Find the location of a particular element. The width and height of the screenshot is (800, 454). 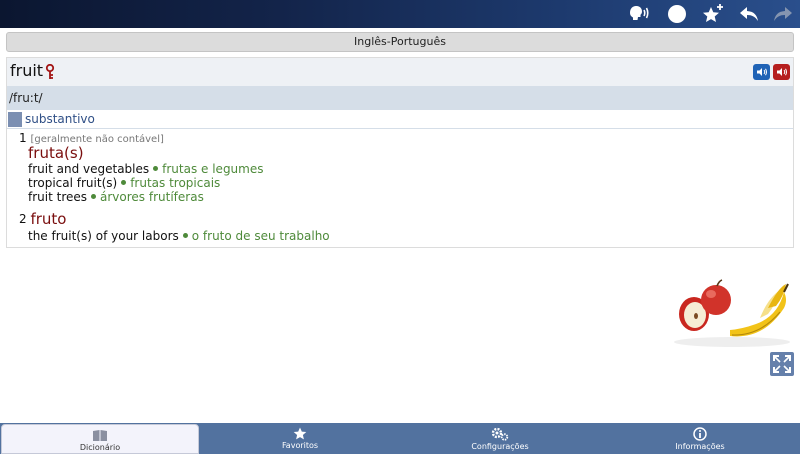

sense-1: 1 [geralmente não contável] is located at coordinates (91, 138).